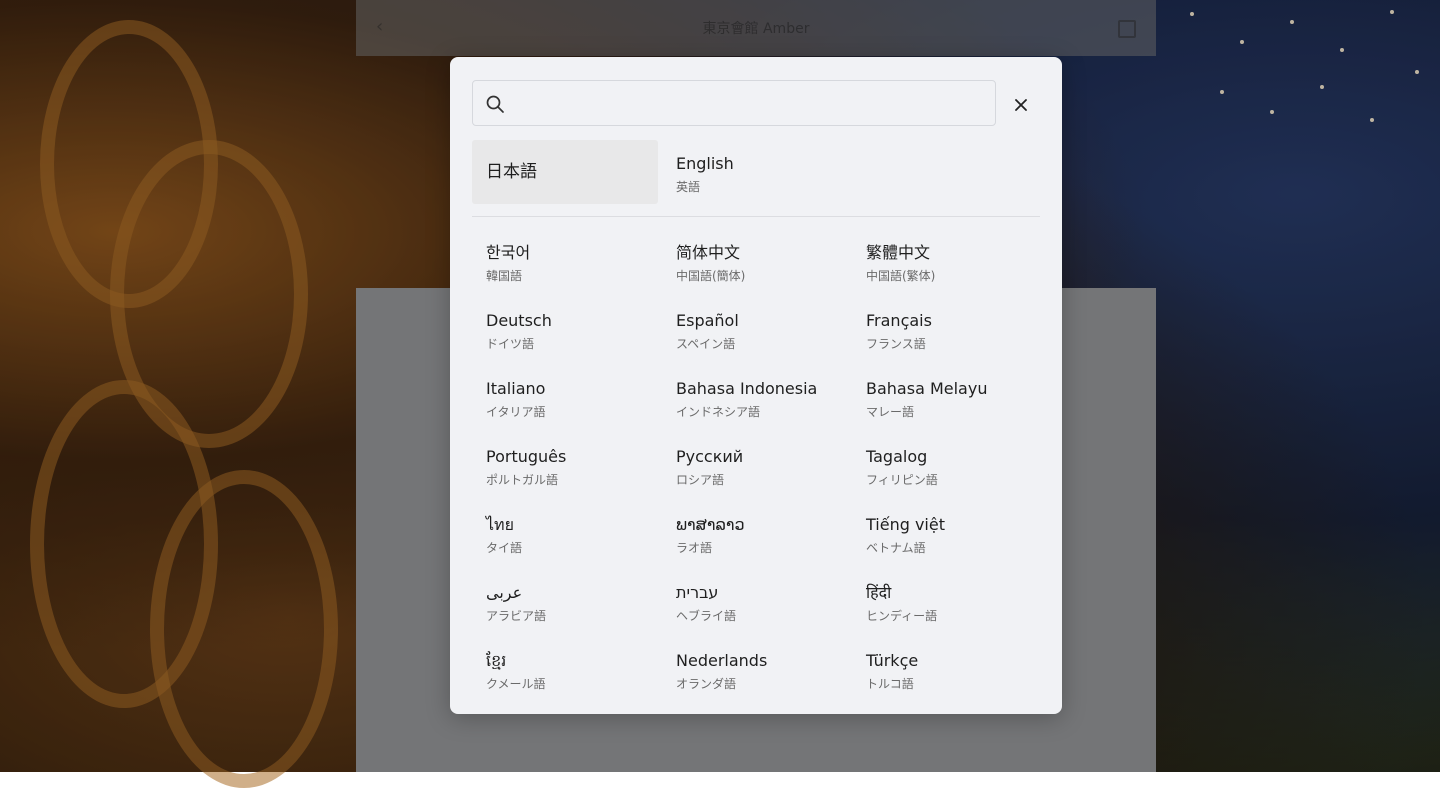  I want to click on language-native-name: 简体中文, so click(708, 252).